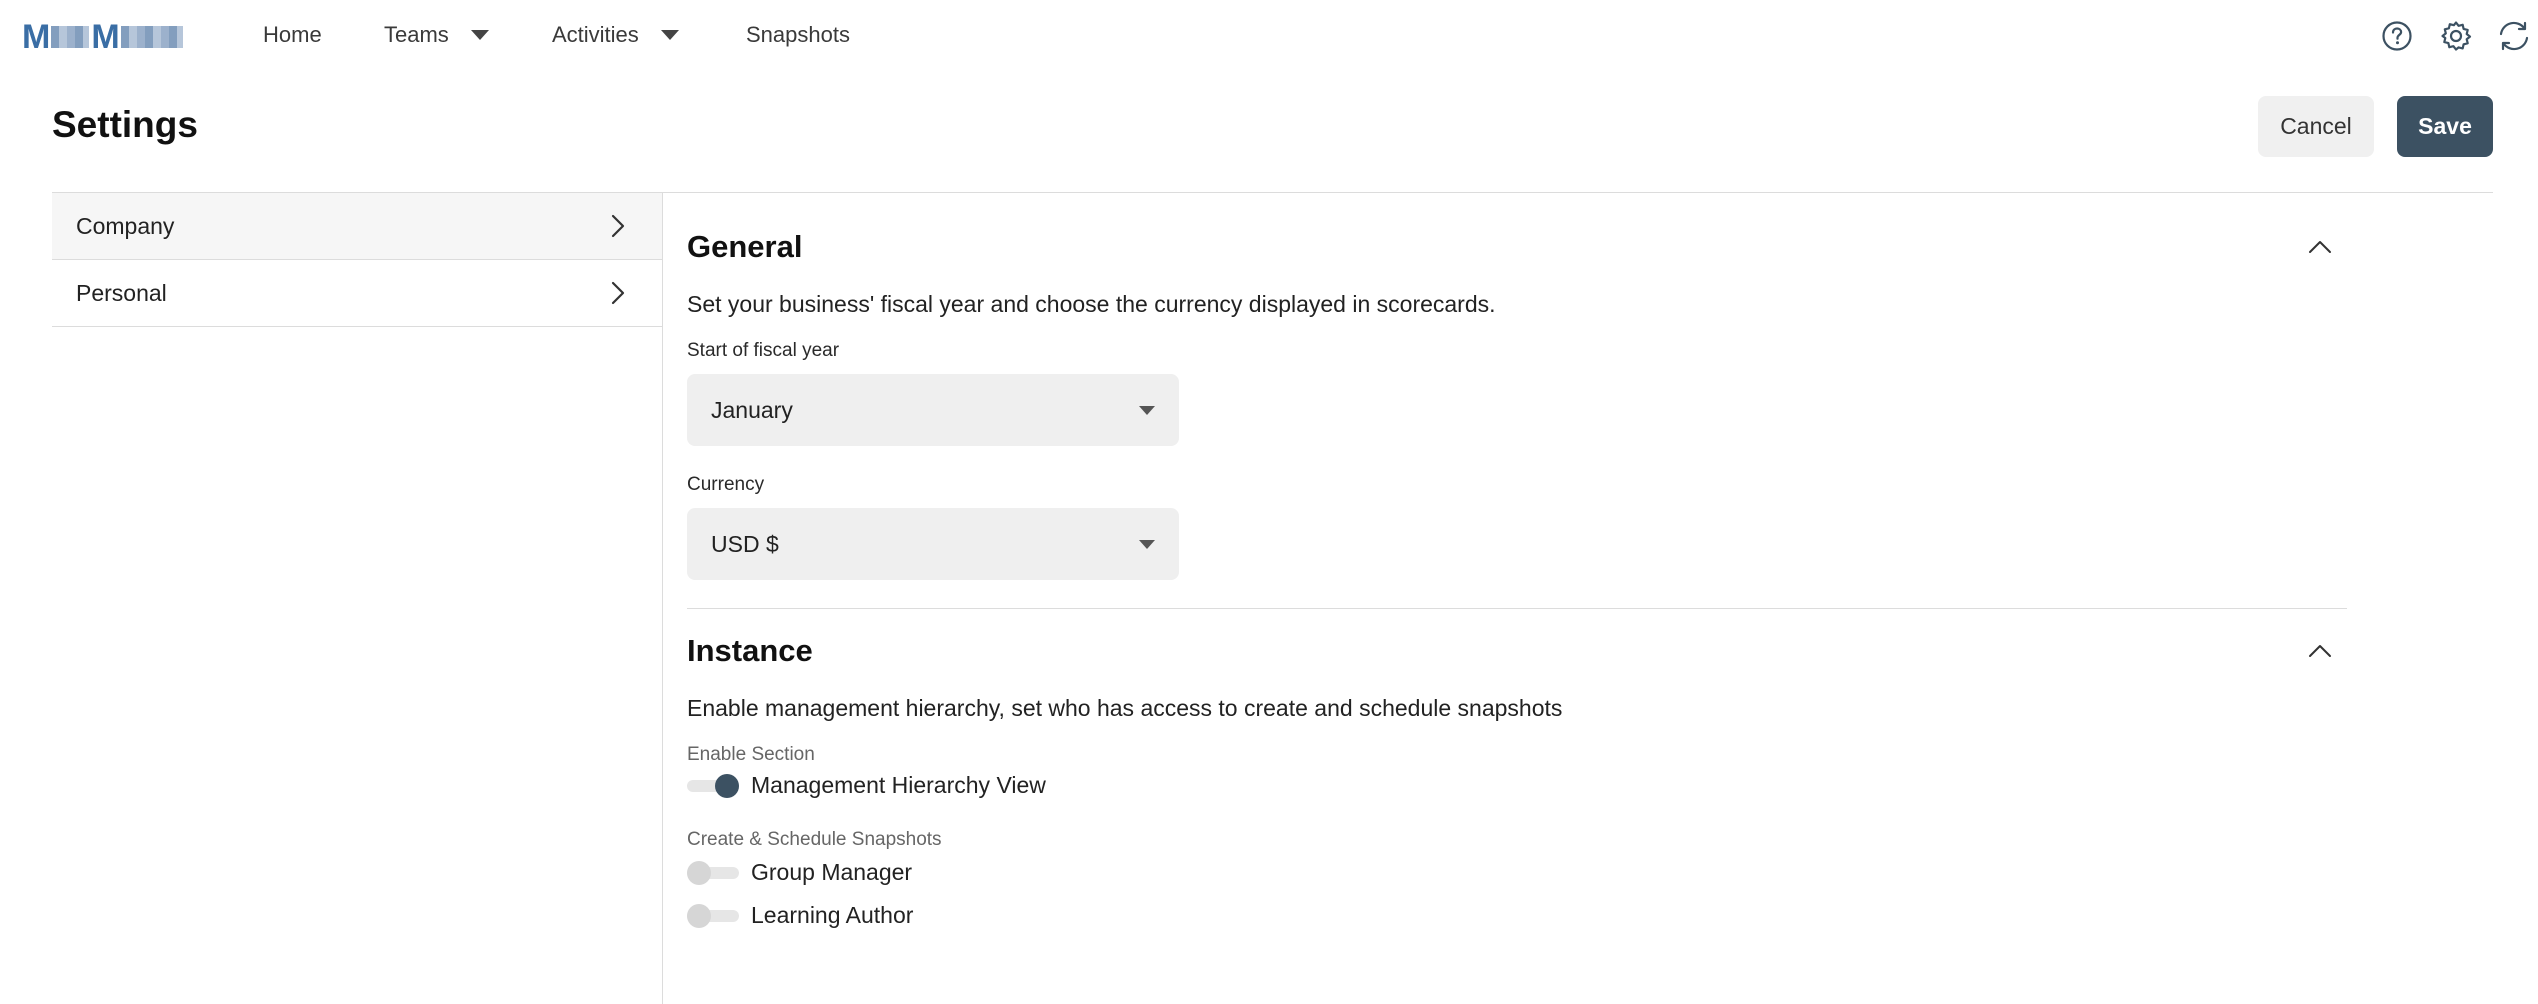  What do you see at coordinates (357, 226) in the screenshot?
I see `sidebar-item-company: Company` at bounding box center [357, 226].